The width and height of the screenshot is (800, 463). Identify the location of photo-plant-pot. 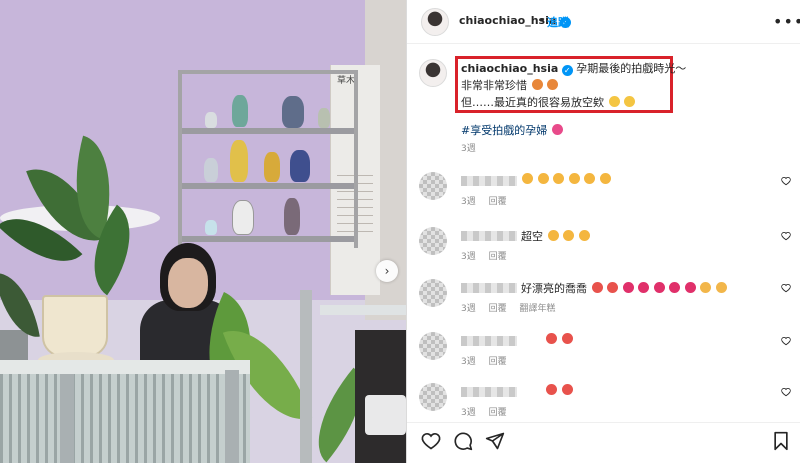
(75, 326).